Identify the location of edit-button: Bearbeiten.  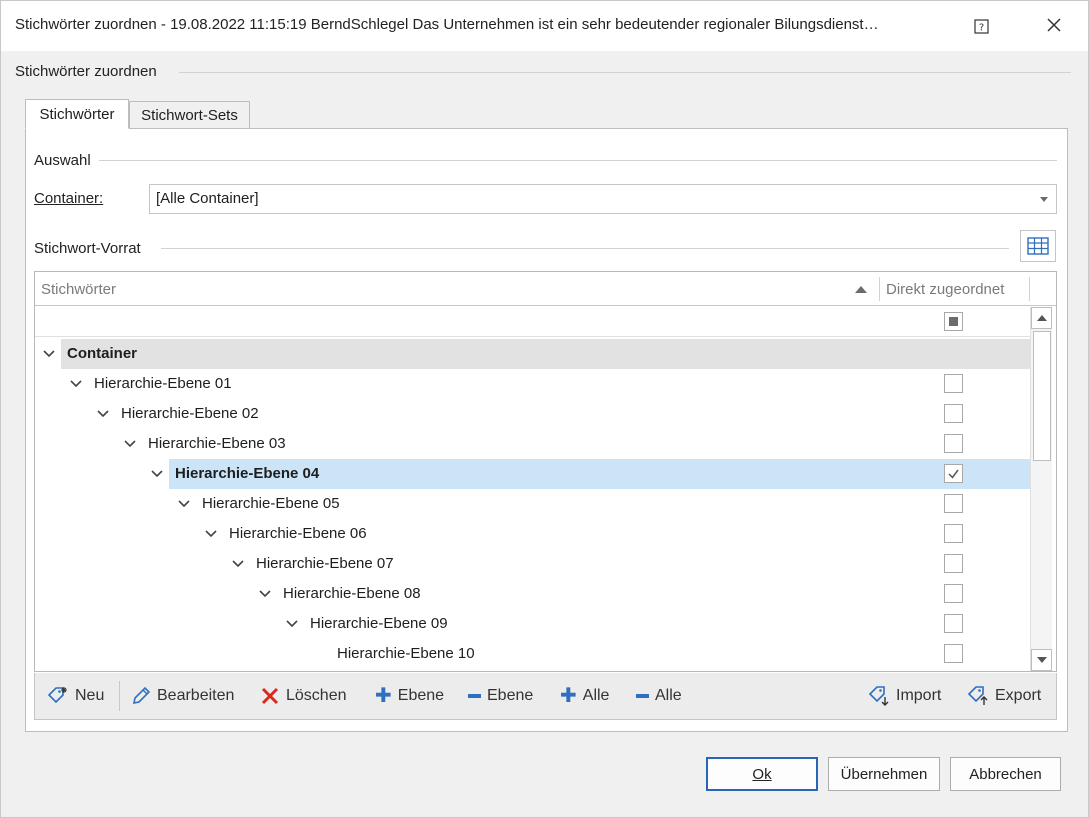
(182, 696).